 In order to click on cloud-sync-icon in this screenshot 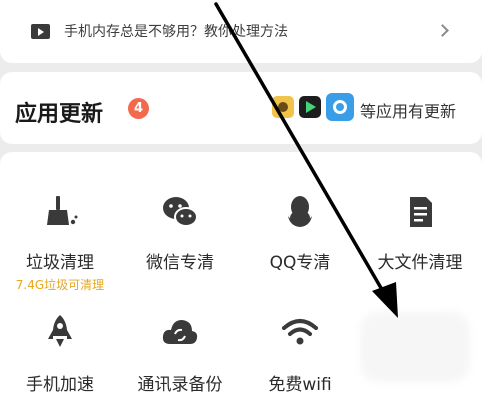, I will do `click(180, 332)`.